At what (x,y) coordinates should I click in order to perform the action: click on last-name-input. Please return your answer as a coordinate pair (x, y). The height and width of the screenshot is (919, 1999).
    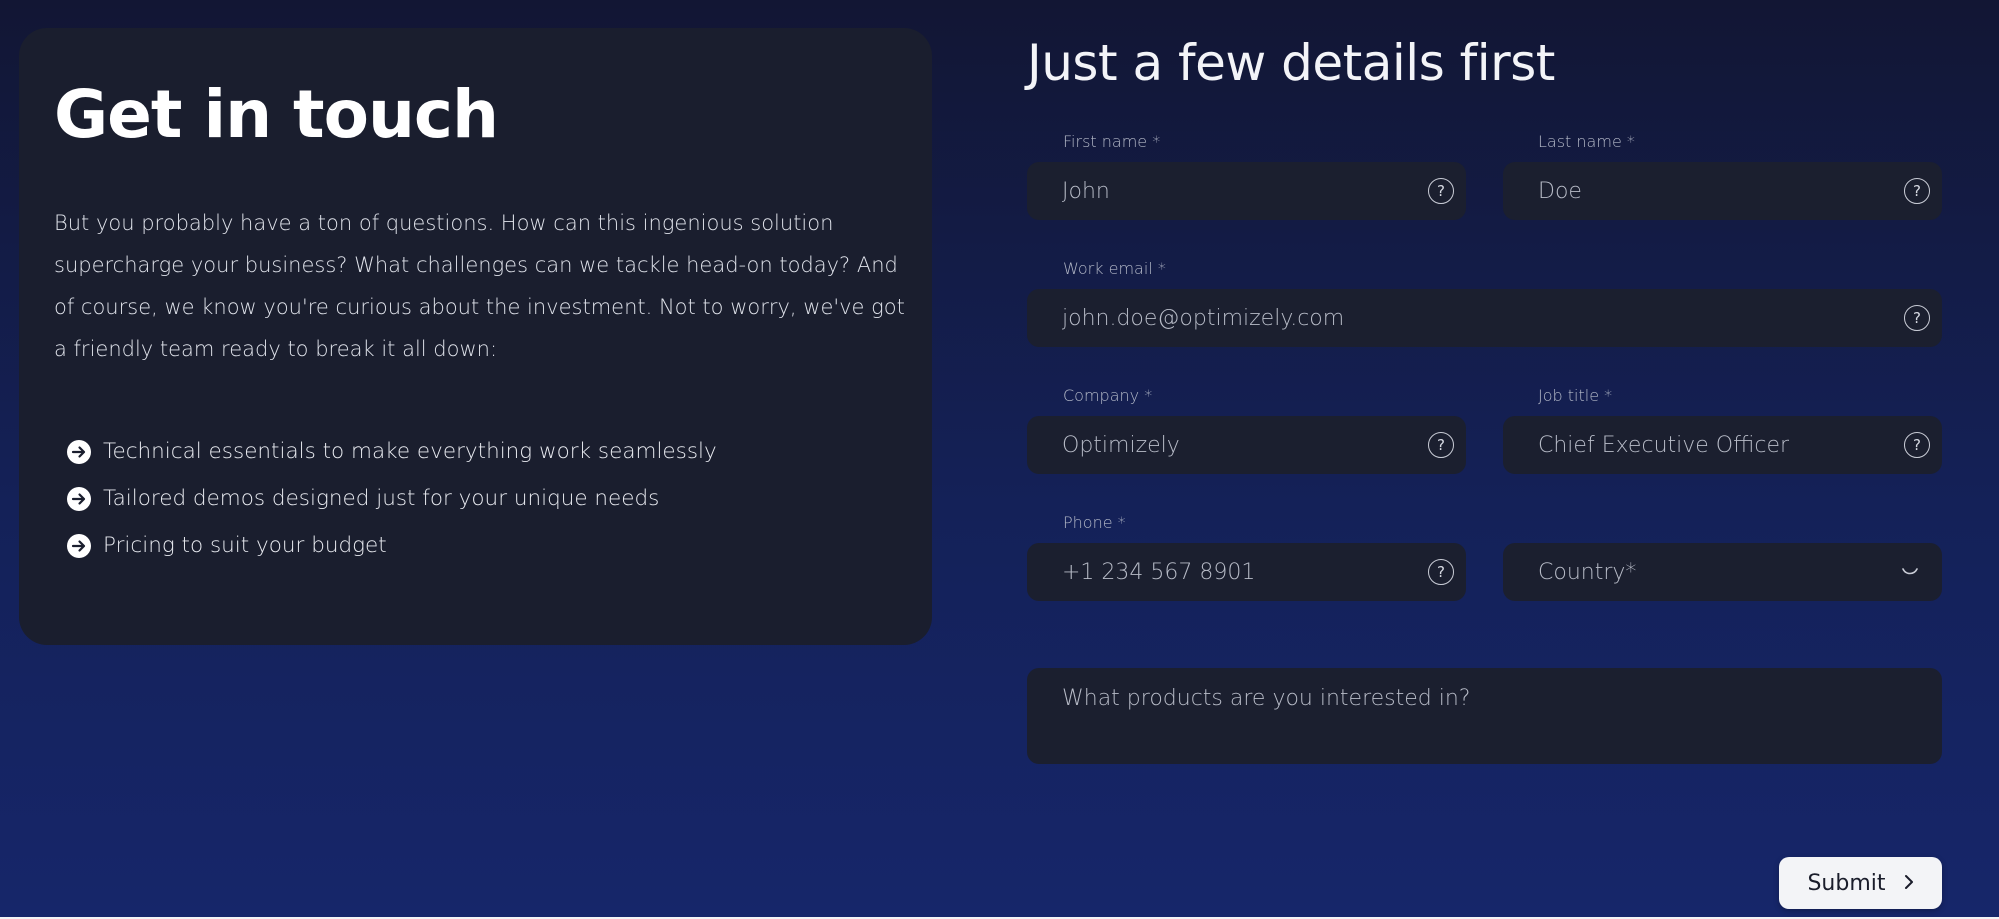
    Looking at the image, I should click on (1721, 191).